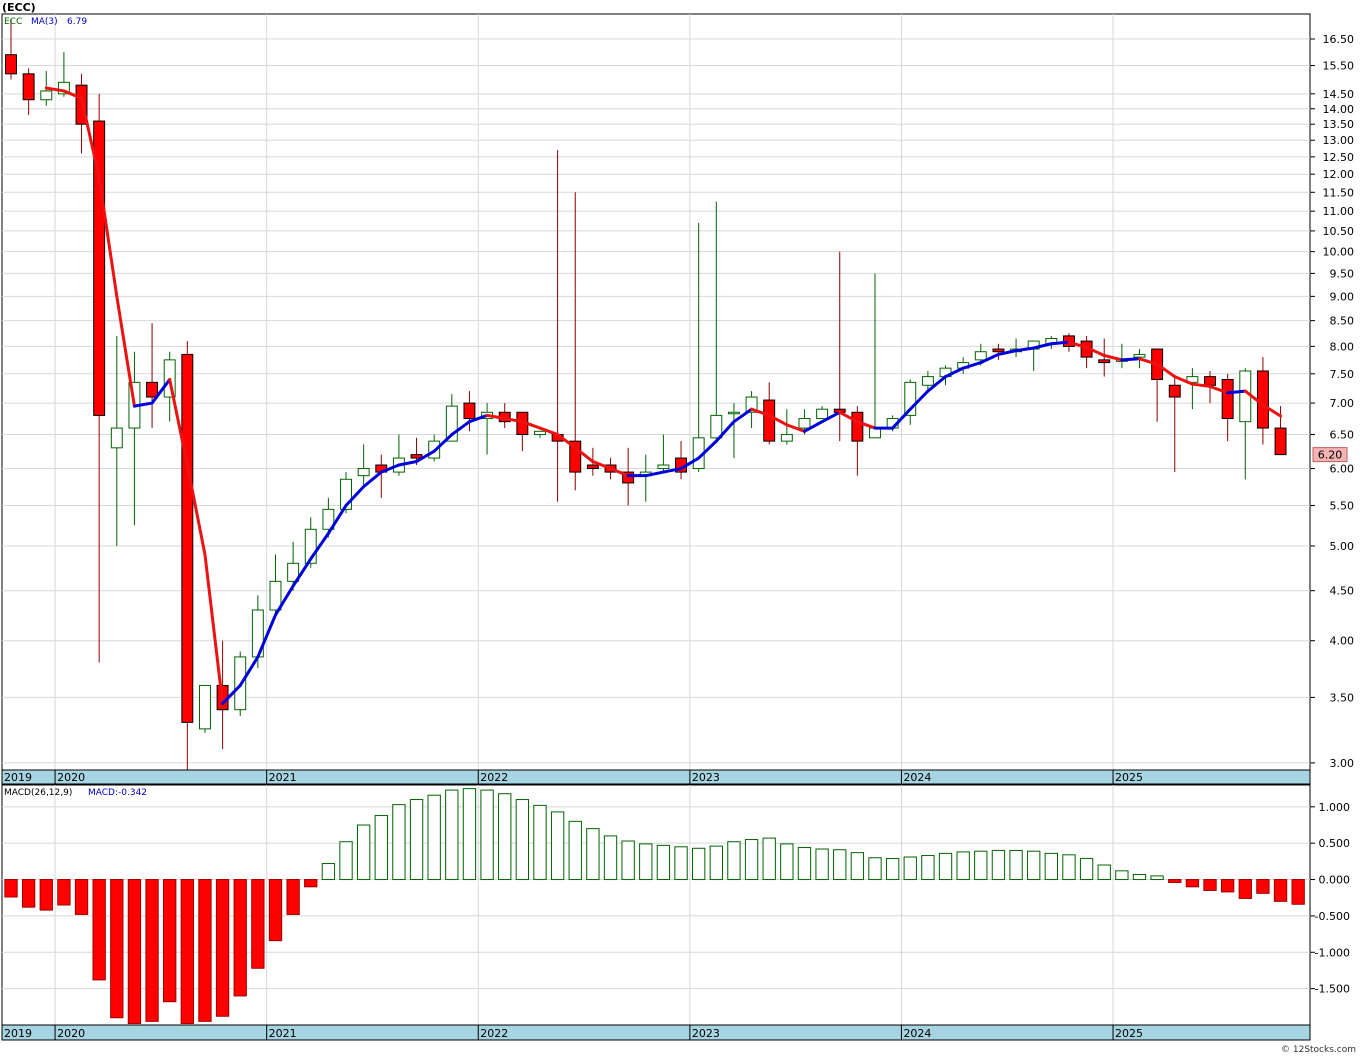  What do you see at coordinates (1339, 109) in the screenshot?
I see `price-tick-label: 14.00` at bounding box center [1339, 109].